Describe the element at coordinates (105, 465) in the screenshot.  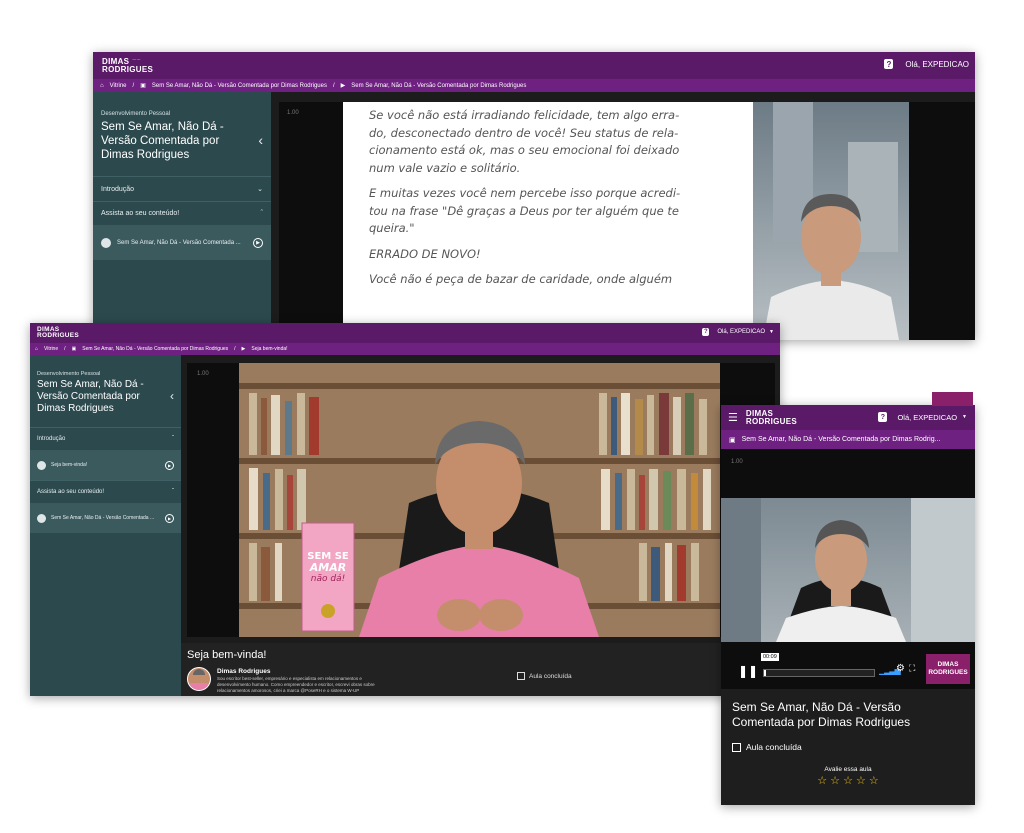
I see `lesson-item: Seja bem-vinda! ▶` at that location.